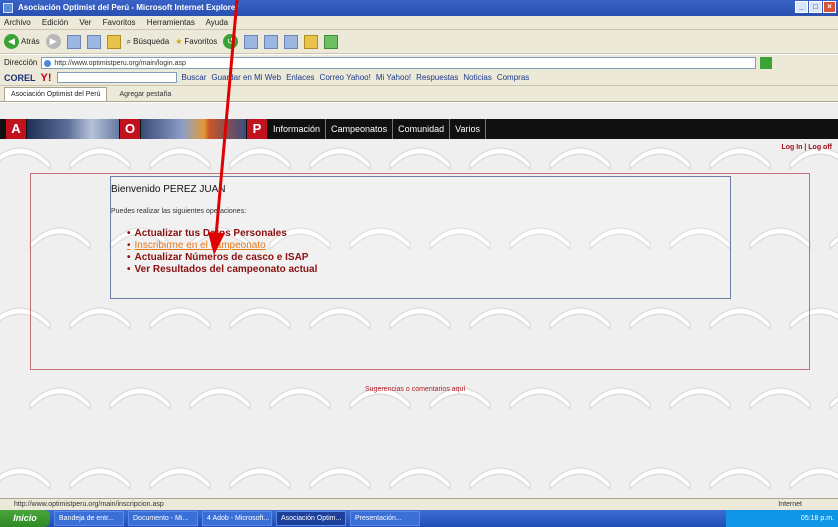  Describe the element at coordinates (300, 77) in the screenshot. I see `link-enlaces: Enlaces` at that location.